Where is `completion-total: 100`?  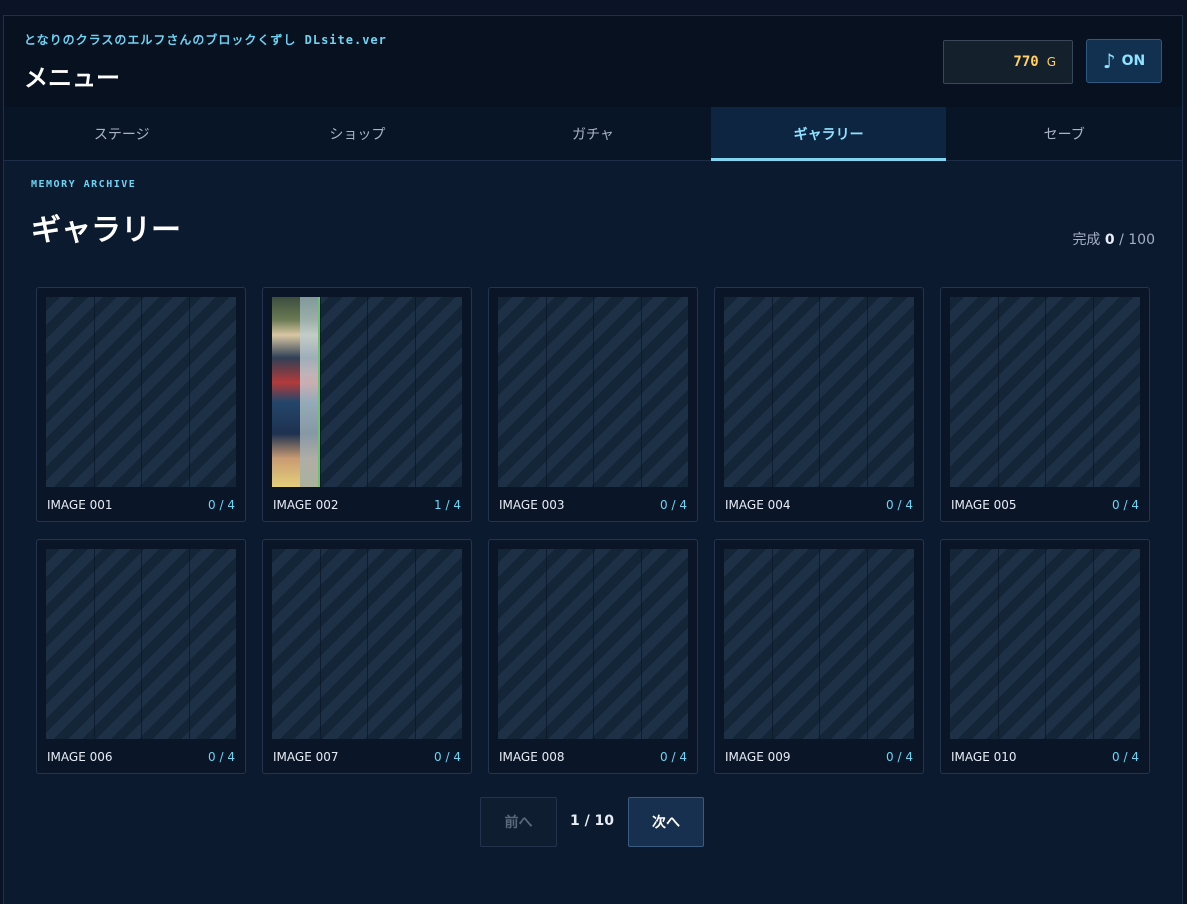
completion-total: 100 is located at coordinates (1141, 240).